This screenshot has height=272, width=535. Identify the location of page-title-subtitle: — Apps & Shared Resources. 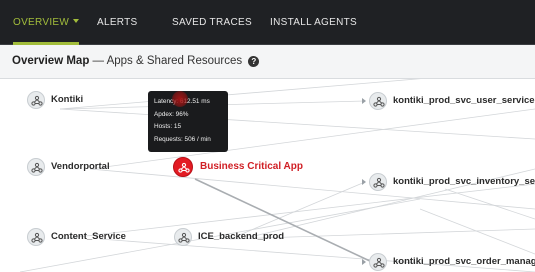
(166, 61).